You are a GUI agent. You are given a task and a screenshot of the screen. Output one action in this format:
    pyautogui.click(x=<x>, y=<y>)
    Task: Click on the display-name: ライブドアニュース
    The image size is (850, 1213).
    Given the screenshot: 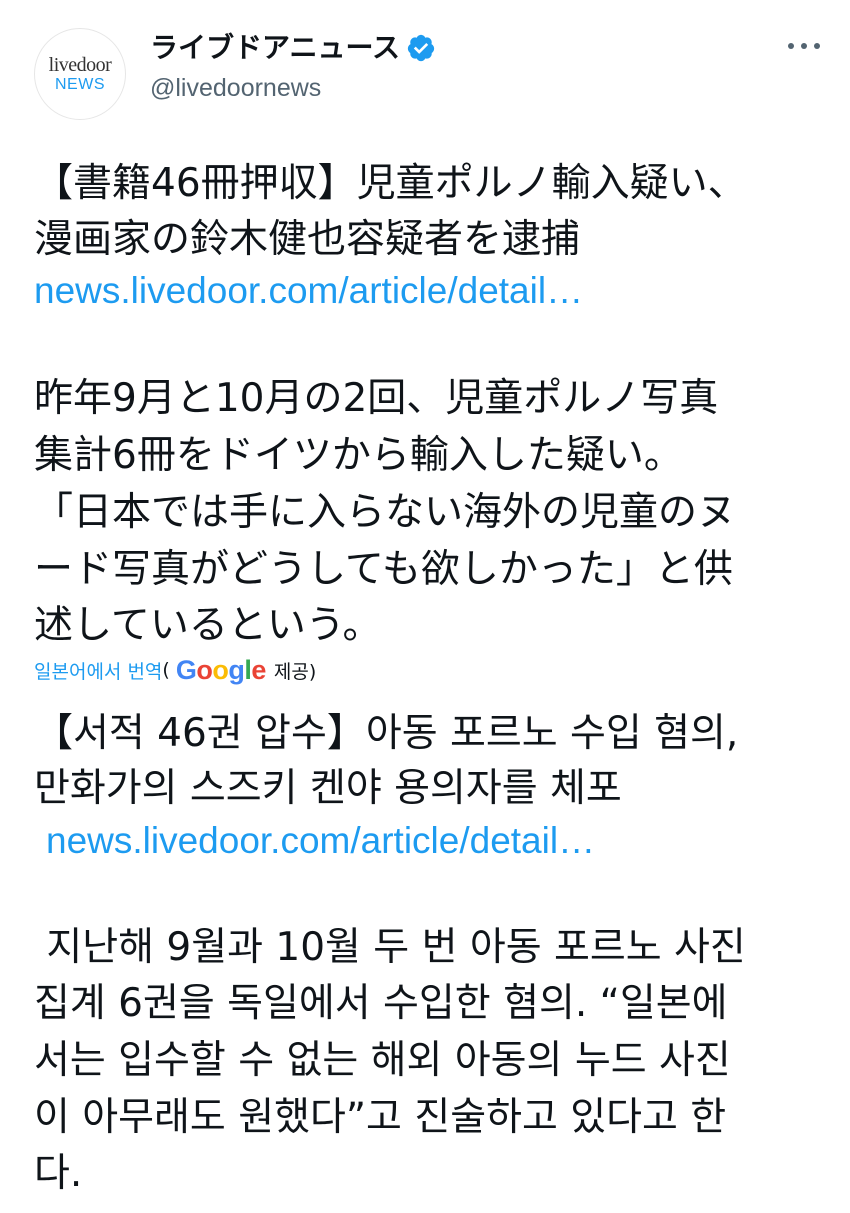 What is the action you would take?
    pyautogui.click(x=275, y=48)
    